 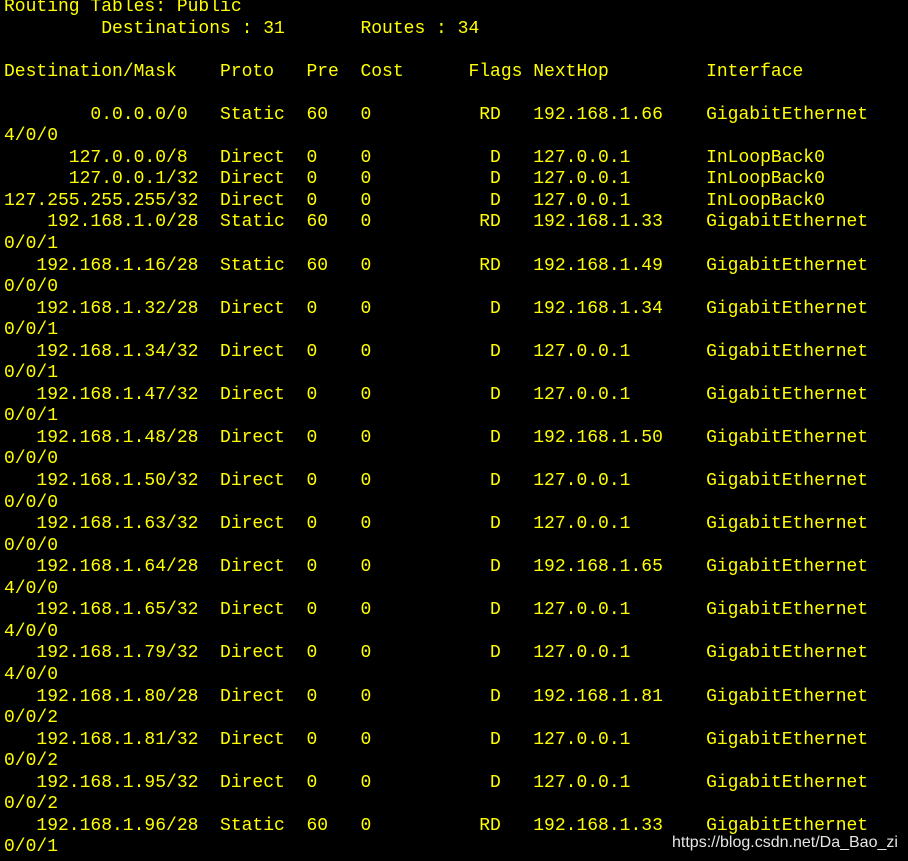 What do you see at coordinates (598, 308) in the screenshot?
I see `next-hop: 192.168.1.34` at bounding box center [598, 308].